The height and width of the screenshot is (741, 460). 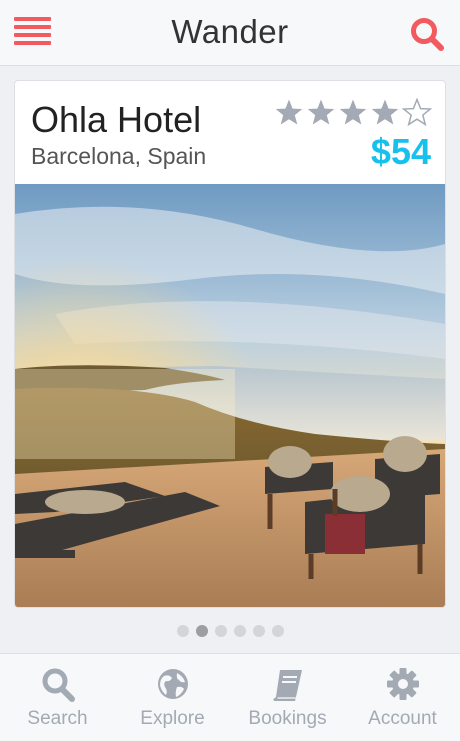 I want to click on bottom-tab-bar: Search Explore Bookings Account, so click(x=230, y=697).